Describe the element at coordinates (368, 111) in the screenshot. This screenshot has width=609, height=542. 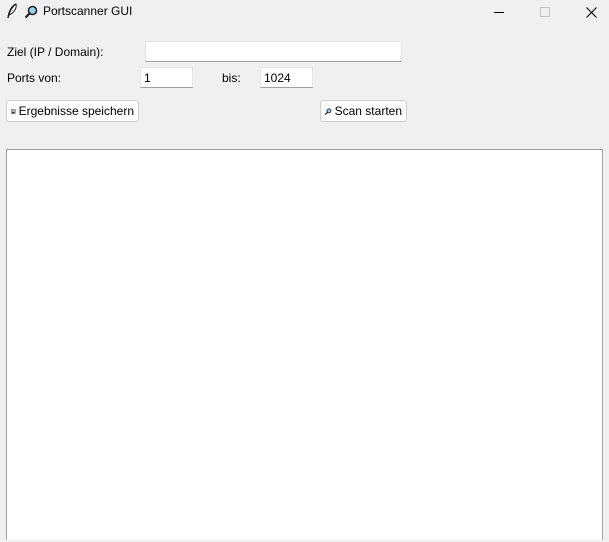
I see `start-scan-label: Scan starten` at that location.